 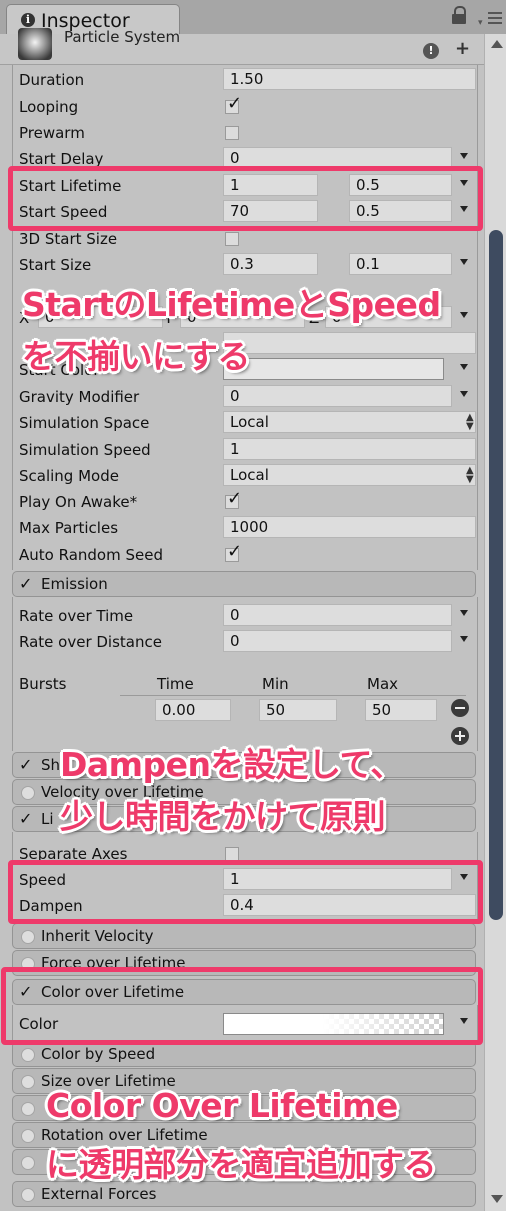 I want to click on scrollbar, so click(x=495, y=622).